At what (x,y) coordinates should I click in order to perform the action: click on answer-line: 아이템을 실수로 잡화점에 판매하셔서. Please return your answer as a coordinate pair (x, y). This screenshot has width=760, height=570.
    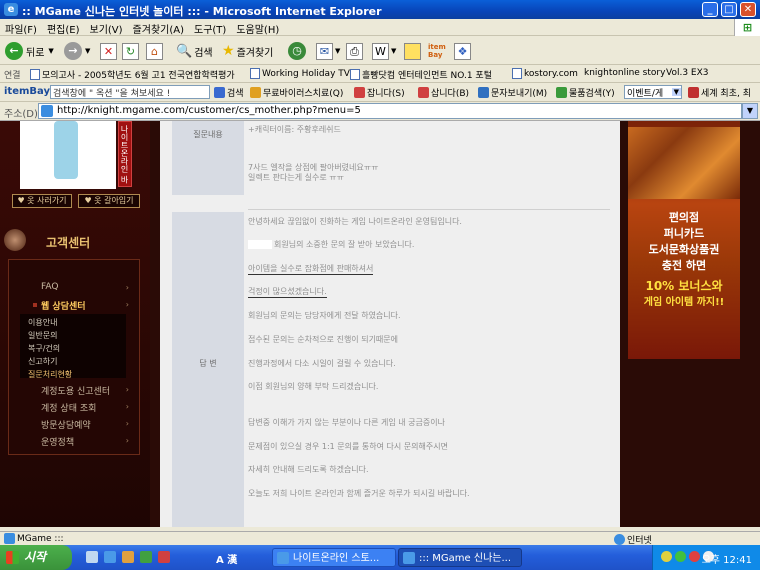
    Looking at the image, I should click on (311, 269).